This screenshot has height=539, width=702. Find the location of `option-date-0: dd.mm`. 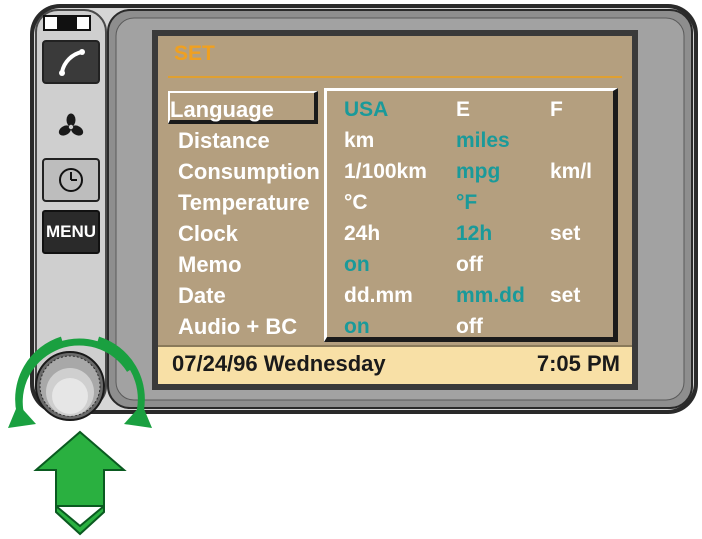

option-date-0: dd.mm is located at coordinates (378, 295).